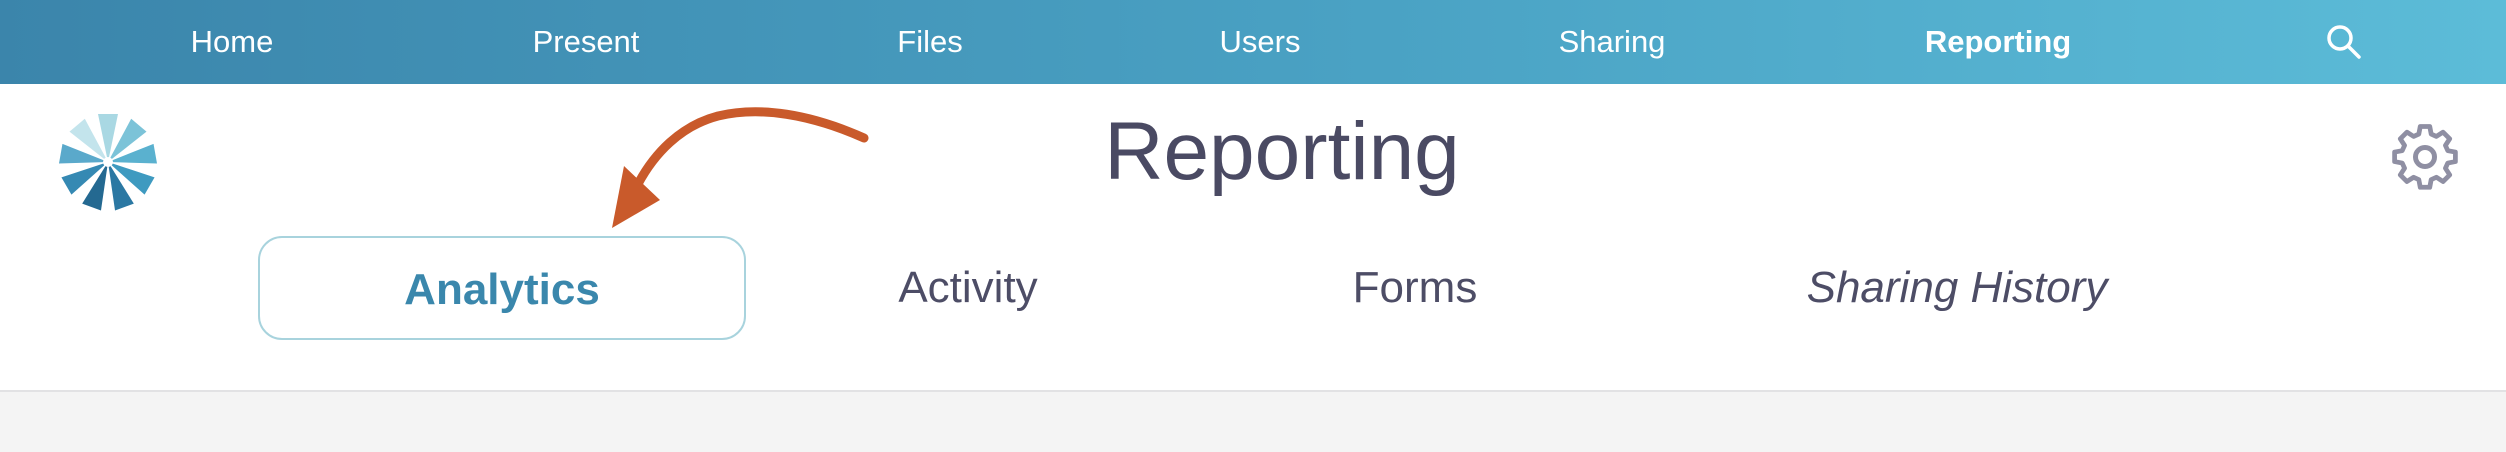  I want to click on tab-forms: Forms, so click(1415, 288).